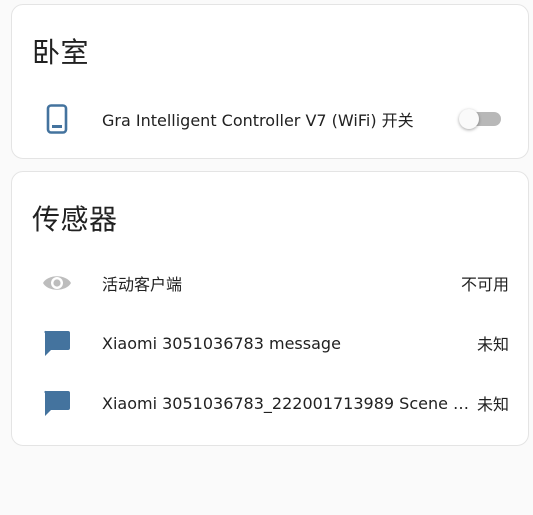  What do you see at coordinates (469, 119) in the screenshot?
I see `toggle-thumb` at bounding box center [469, 119].